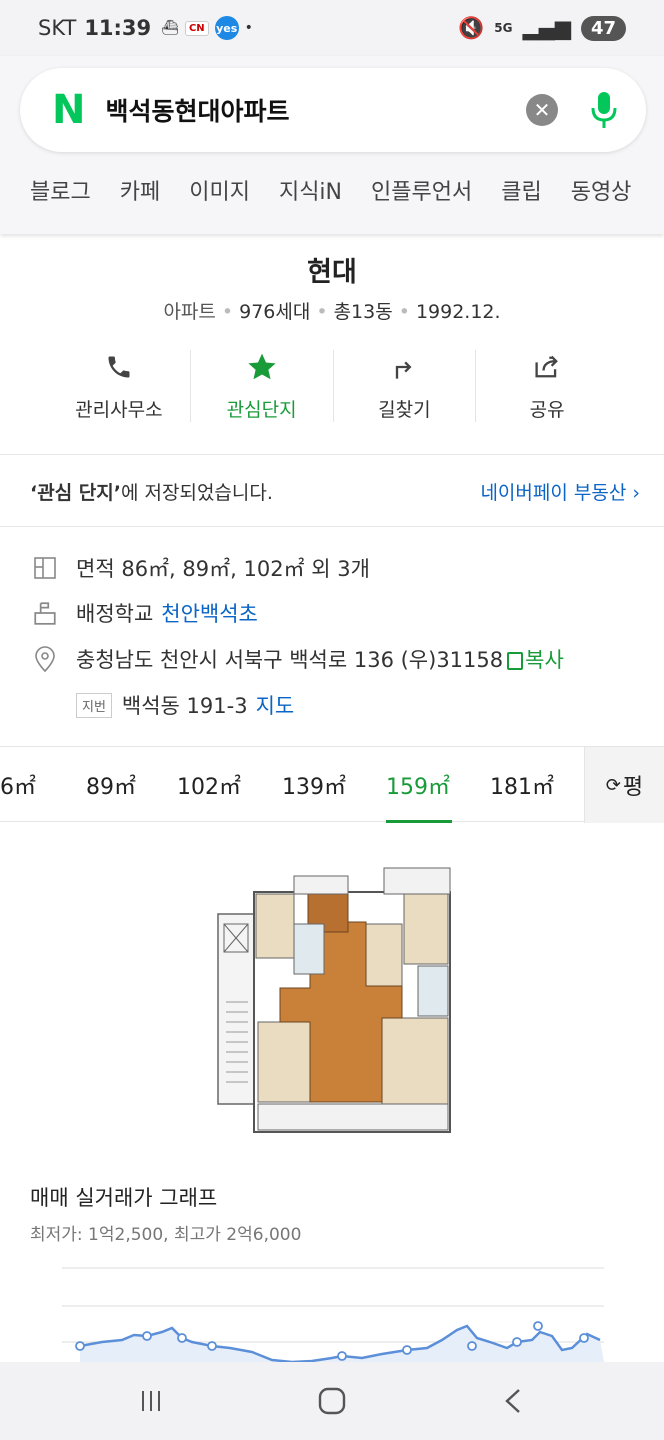  Describe the element at coordinates (636, 493) in the screenshot. I see `chevron-right-icon: ›` at that location.